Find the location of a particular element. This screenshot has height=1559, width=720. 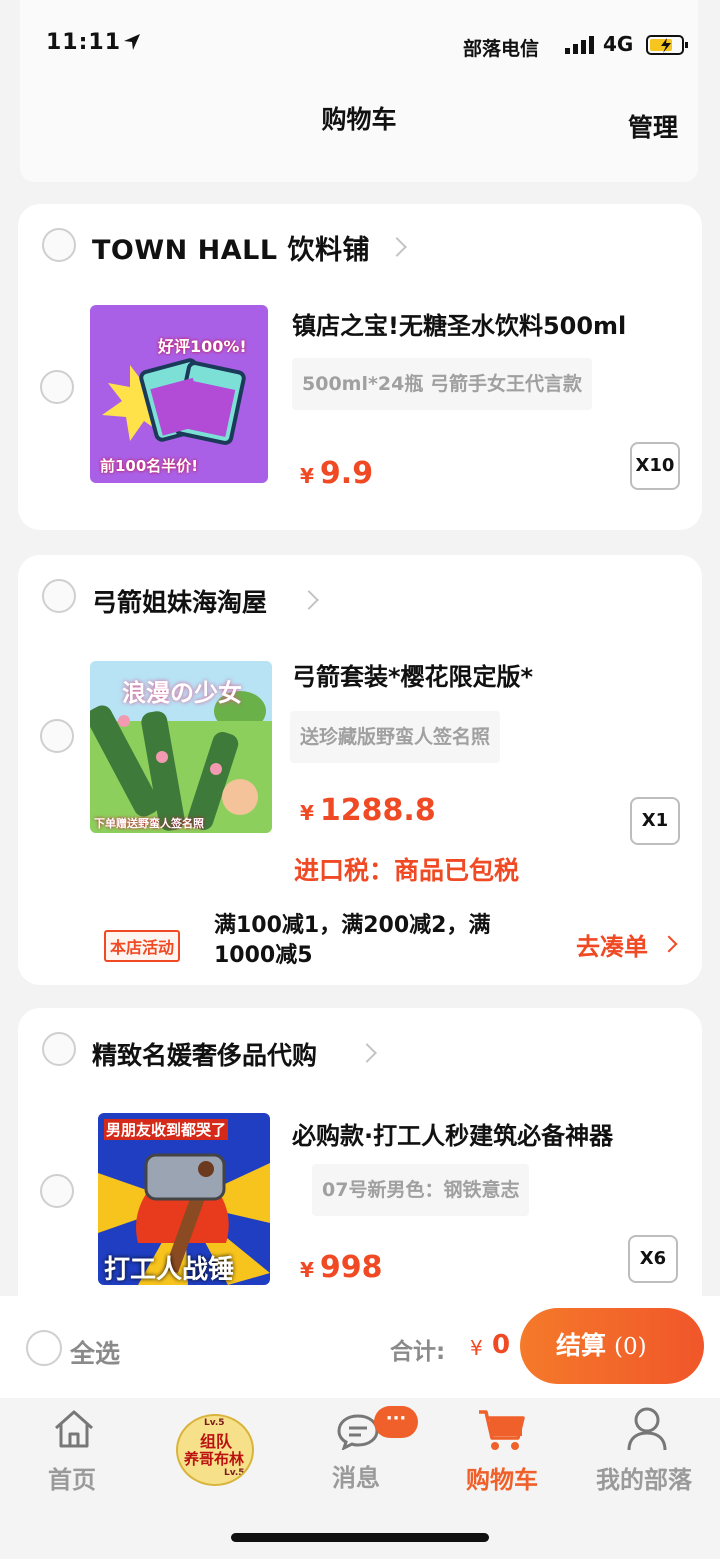

image-badge-text: 男朋友收到都哭了 is located at coordinates (166, 1129).